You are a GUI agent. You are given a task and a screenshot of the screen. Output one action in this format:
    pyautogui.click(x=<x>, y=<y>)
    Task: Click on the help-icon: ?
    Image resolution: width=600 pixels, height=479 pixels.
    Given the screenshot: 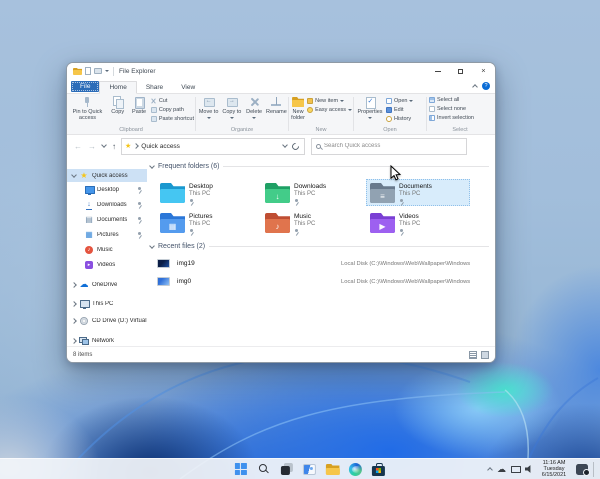 What is the action you would take?
    pyautogui.click(x=486, y=86)
    